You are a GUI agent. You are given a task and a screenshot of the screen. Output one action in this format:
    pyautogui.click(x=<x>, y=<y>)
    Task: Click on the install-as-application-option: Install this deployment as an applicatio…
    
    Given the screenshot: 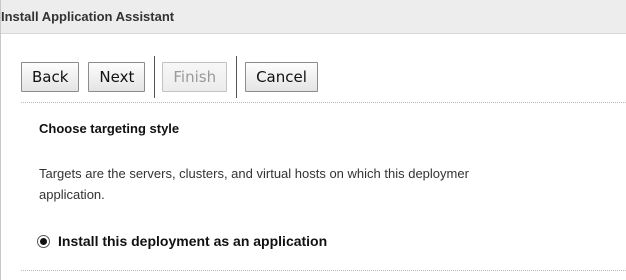 What is the action you would take?
    pyautogui.click(x=182, y=241)
    